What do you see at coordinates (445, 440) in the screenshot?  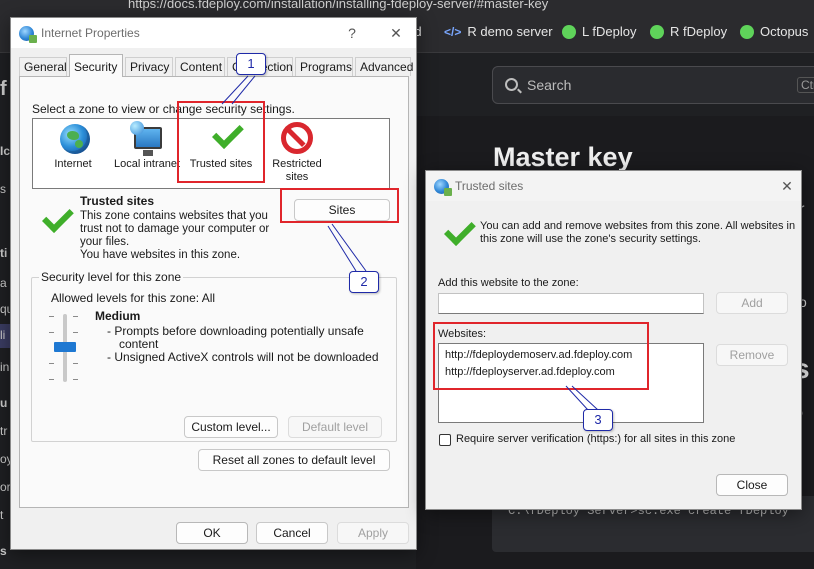 I see `require-verification-checkbox` at bounding box center [445, 440].